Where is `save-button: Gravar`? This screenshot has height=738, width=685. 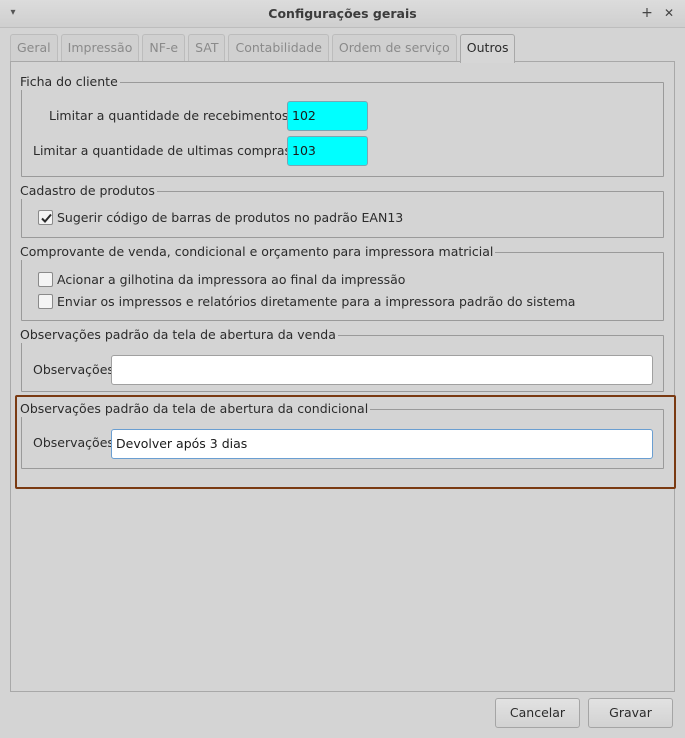
save-button: Gravar is located at coordinates (630, 713).